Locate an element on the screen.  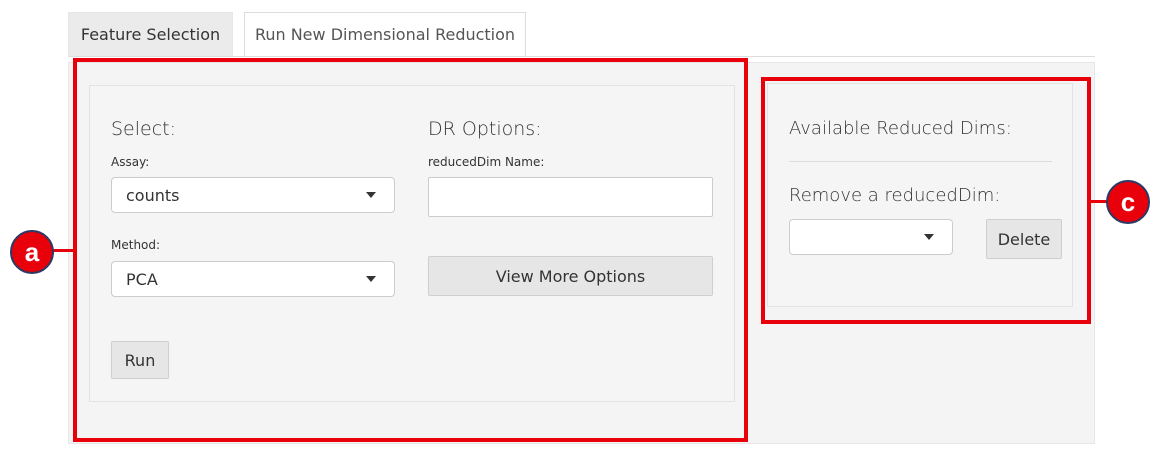
annotation-badge-a: a is located at coordinates (32, 252).